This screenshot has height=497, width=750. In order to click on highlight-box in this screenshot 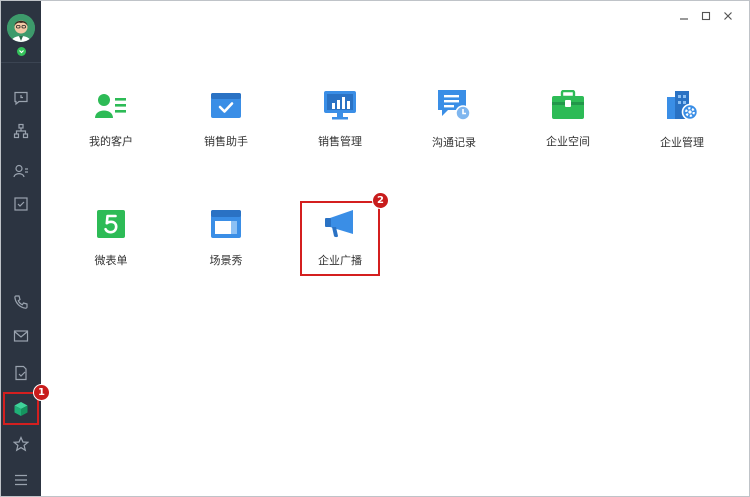, I will do `click(340, 238)`.